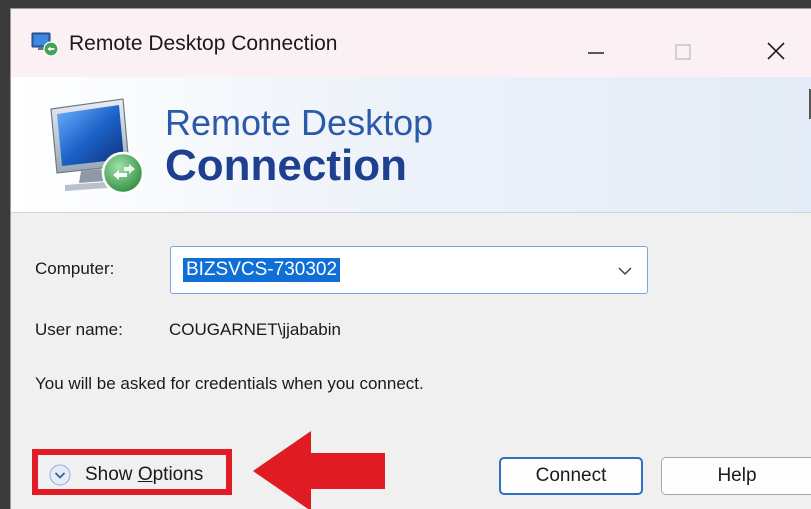 The image size is (811, 509). I want to click on maximize-button, so click(681, 47).